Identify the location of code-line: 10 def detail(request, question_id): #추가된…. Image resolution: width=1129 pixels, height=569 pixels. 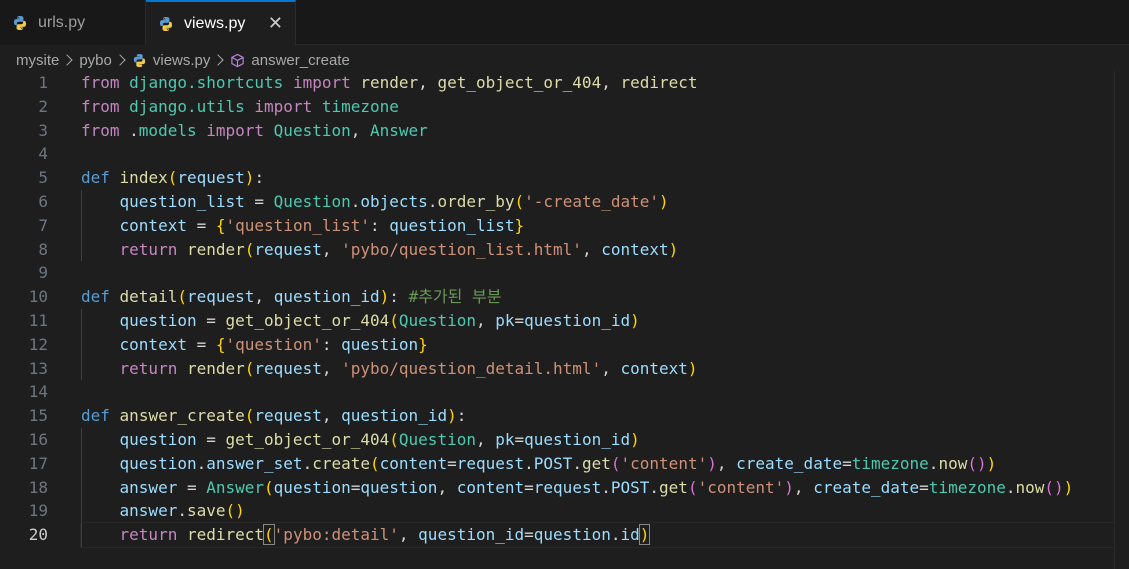
(564, 297).